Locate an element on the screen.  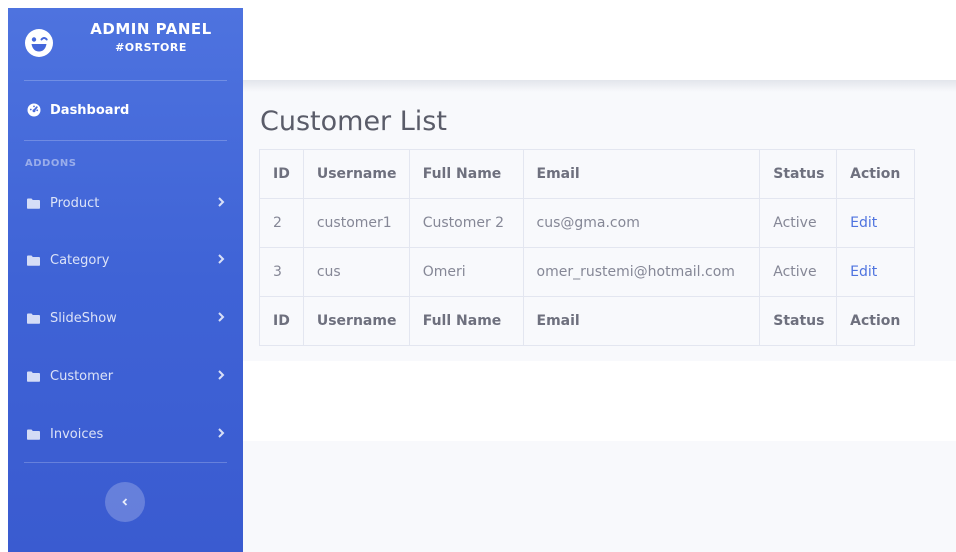
column-footer: Email is located at coordinates (641, 321).